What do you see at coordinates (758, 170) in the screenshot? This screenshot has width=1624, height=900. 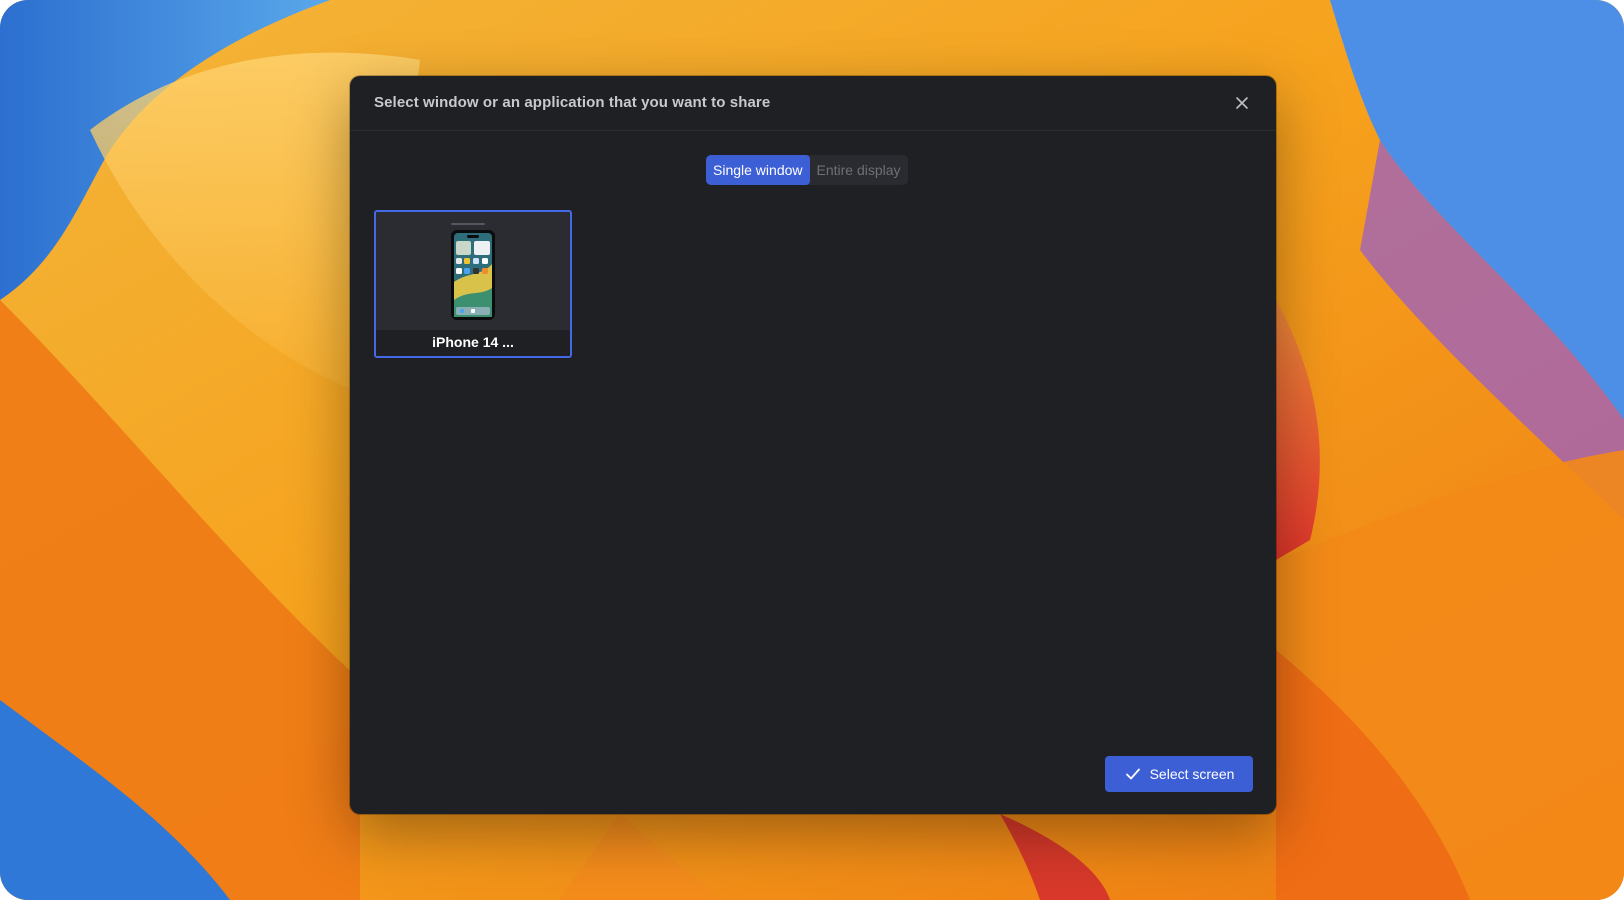 I see `tab-single-window: Single window` at bounding box center [758, 170].